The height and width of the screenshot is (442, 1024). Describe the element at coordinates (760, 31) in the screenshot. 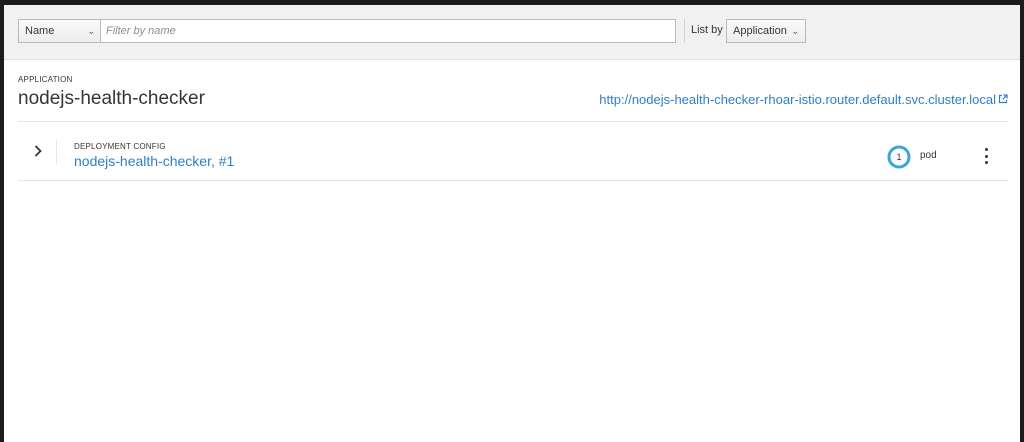

I see `list-by-value: Application` at that location.